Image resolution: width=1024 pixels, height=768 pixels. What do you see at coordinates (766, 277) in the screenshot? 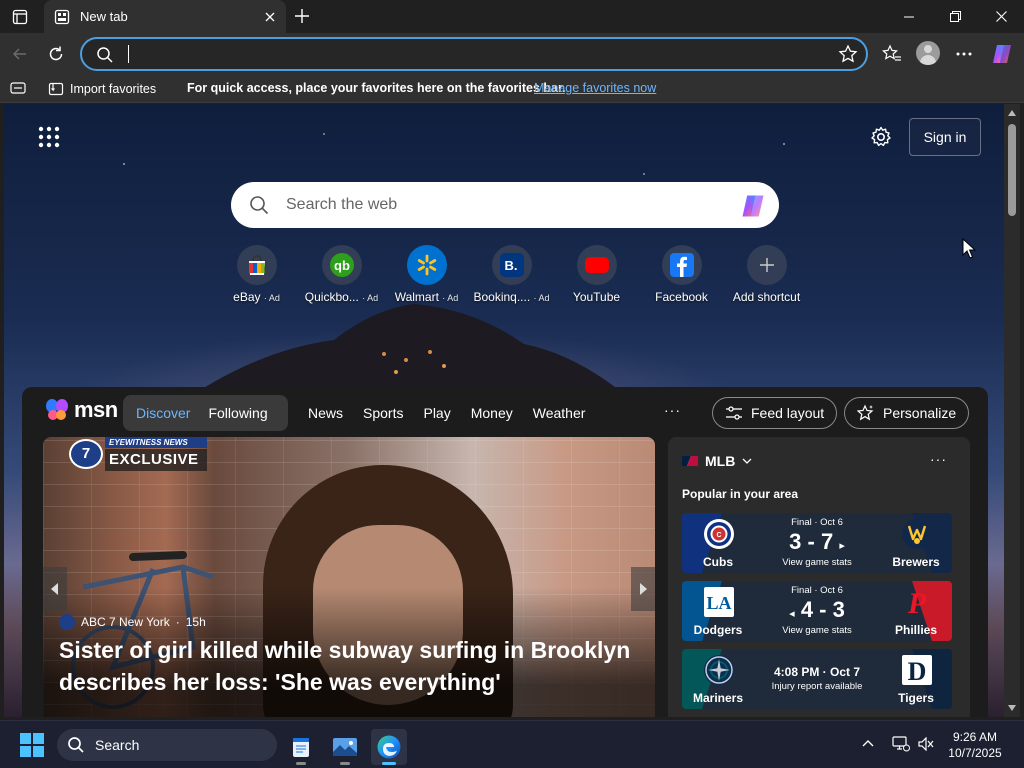
I see `shortcut-add: Add shortcut` at bounding box center [766, 277].